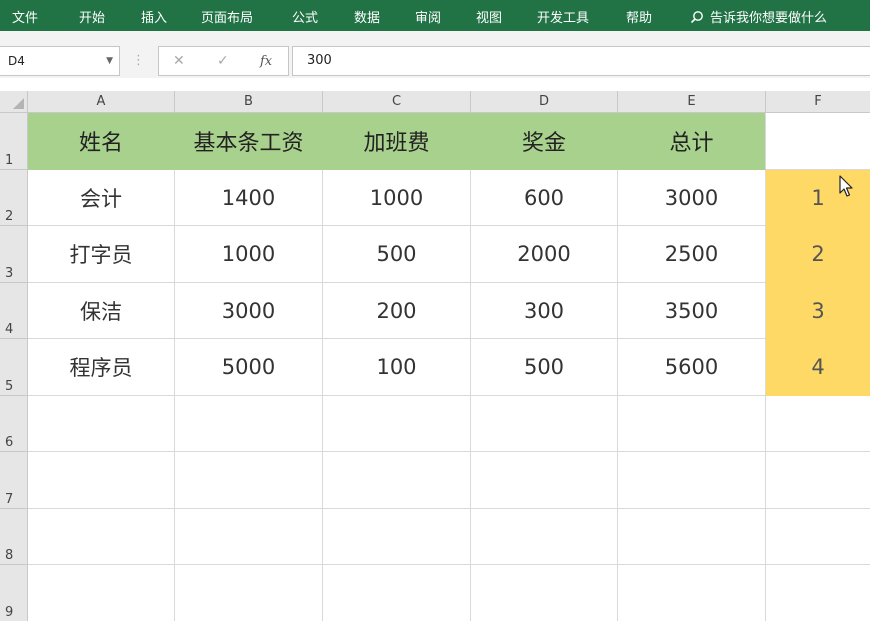  What do you see at coordinates (639, 16) in the screenshot?
I see `tab-help: 帮助` at bounding box center [639, 16].